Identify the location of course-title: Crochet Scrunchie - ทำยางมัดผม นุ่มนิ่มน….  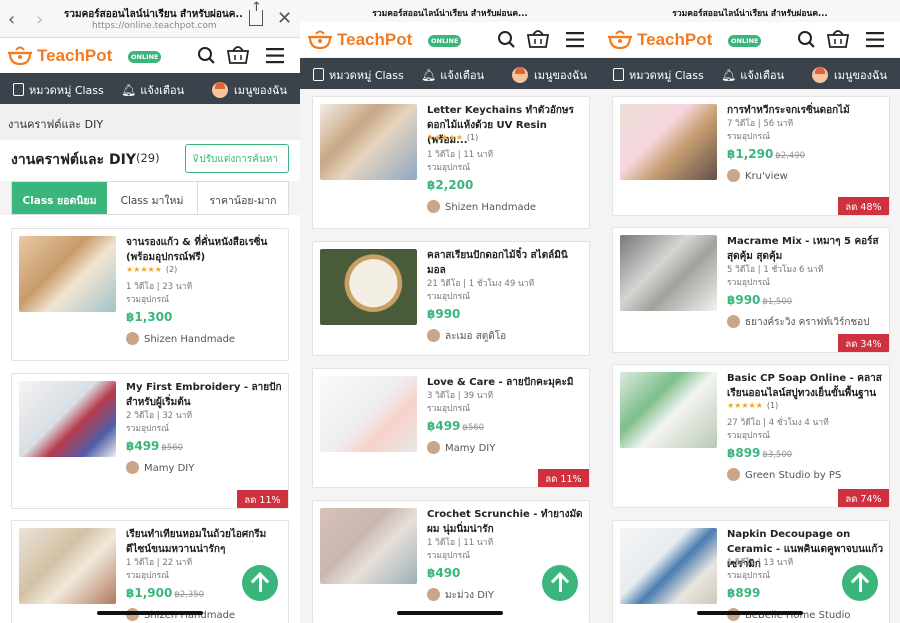
(506, 522).